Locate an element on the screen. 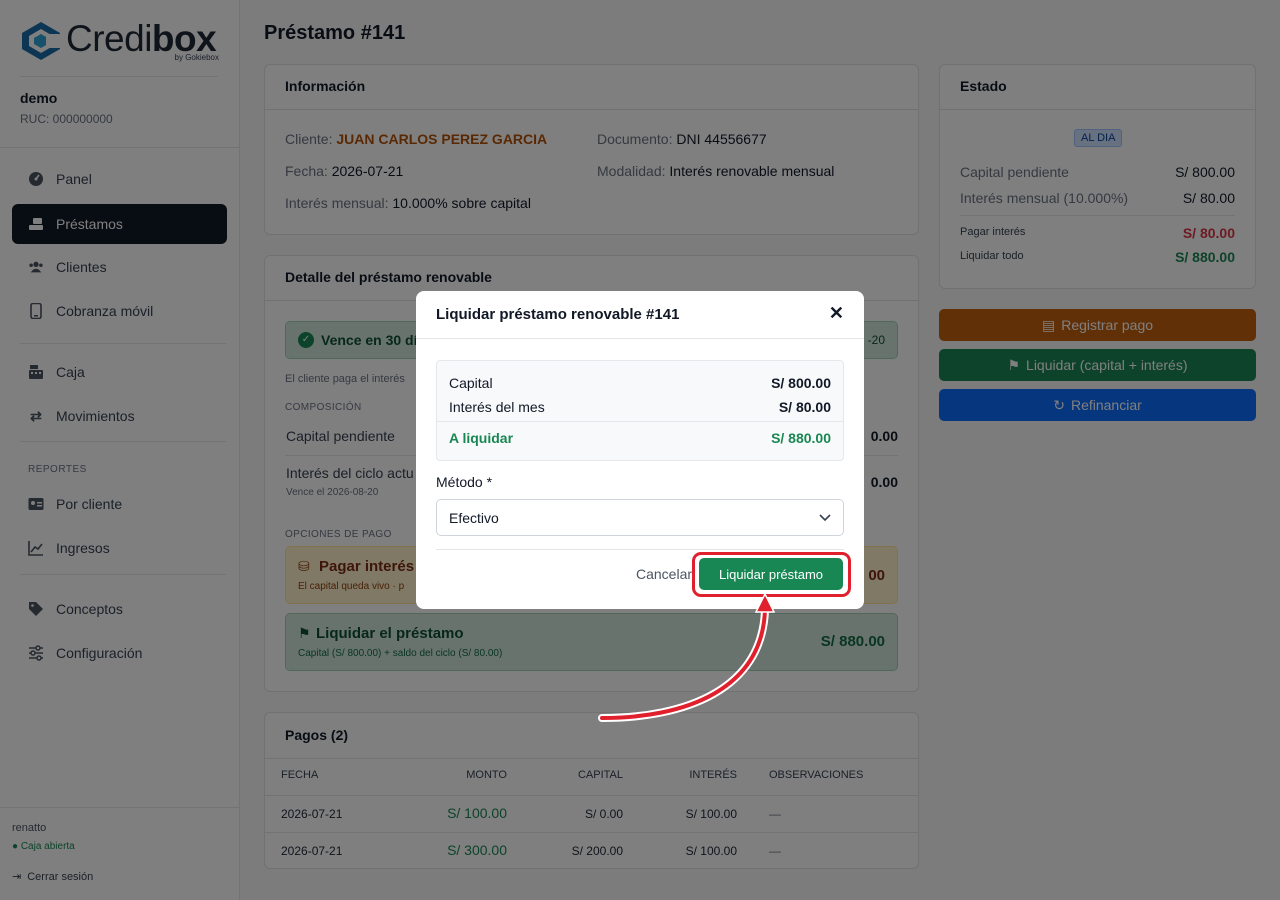 This screenshot has height=900, width=1280. sum-total-label: A liquidar is located at coordinates (481, 438).